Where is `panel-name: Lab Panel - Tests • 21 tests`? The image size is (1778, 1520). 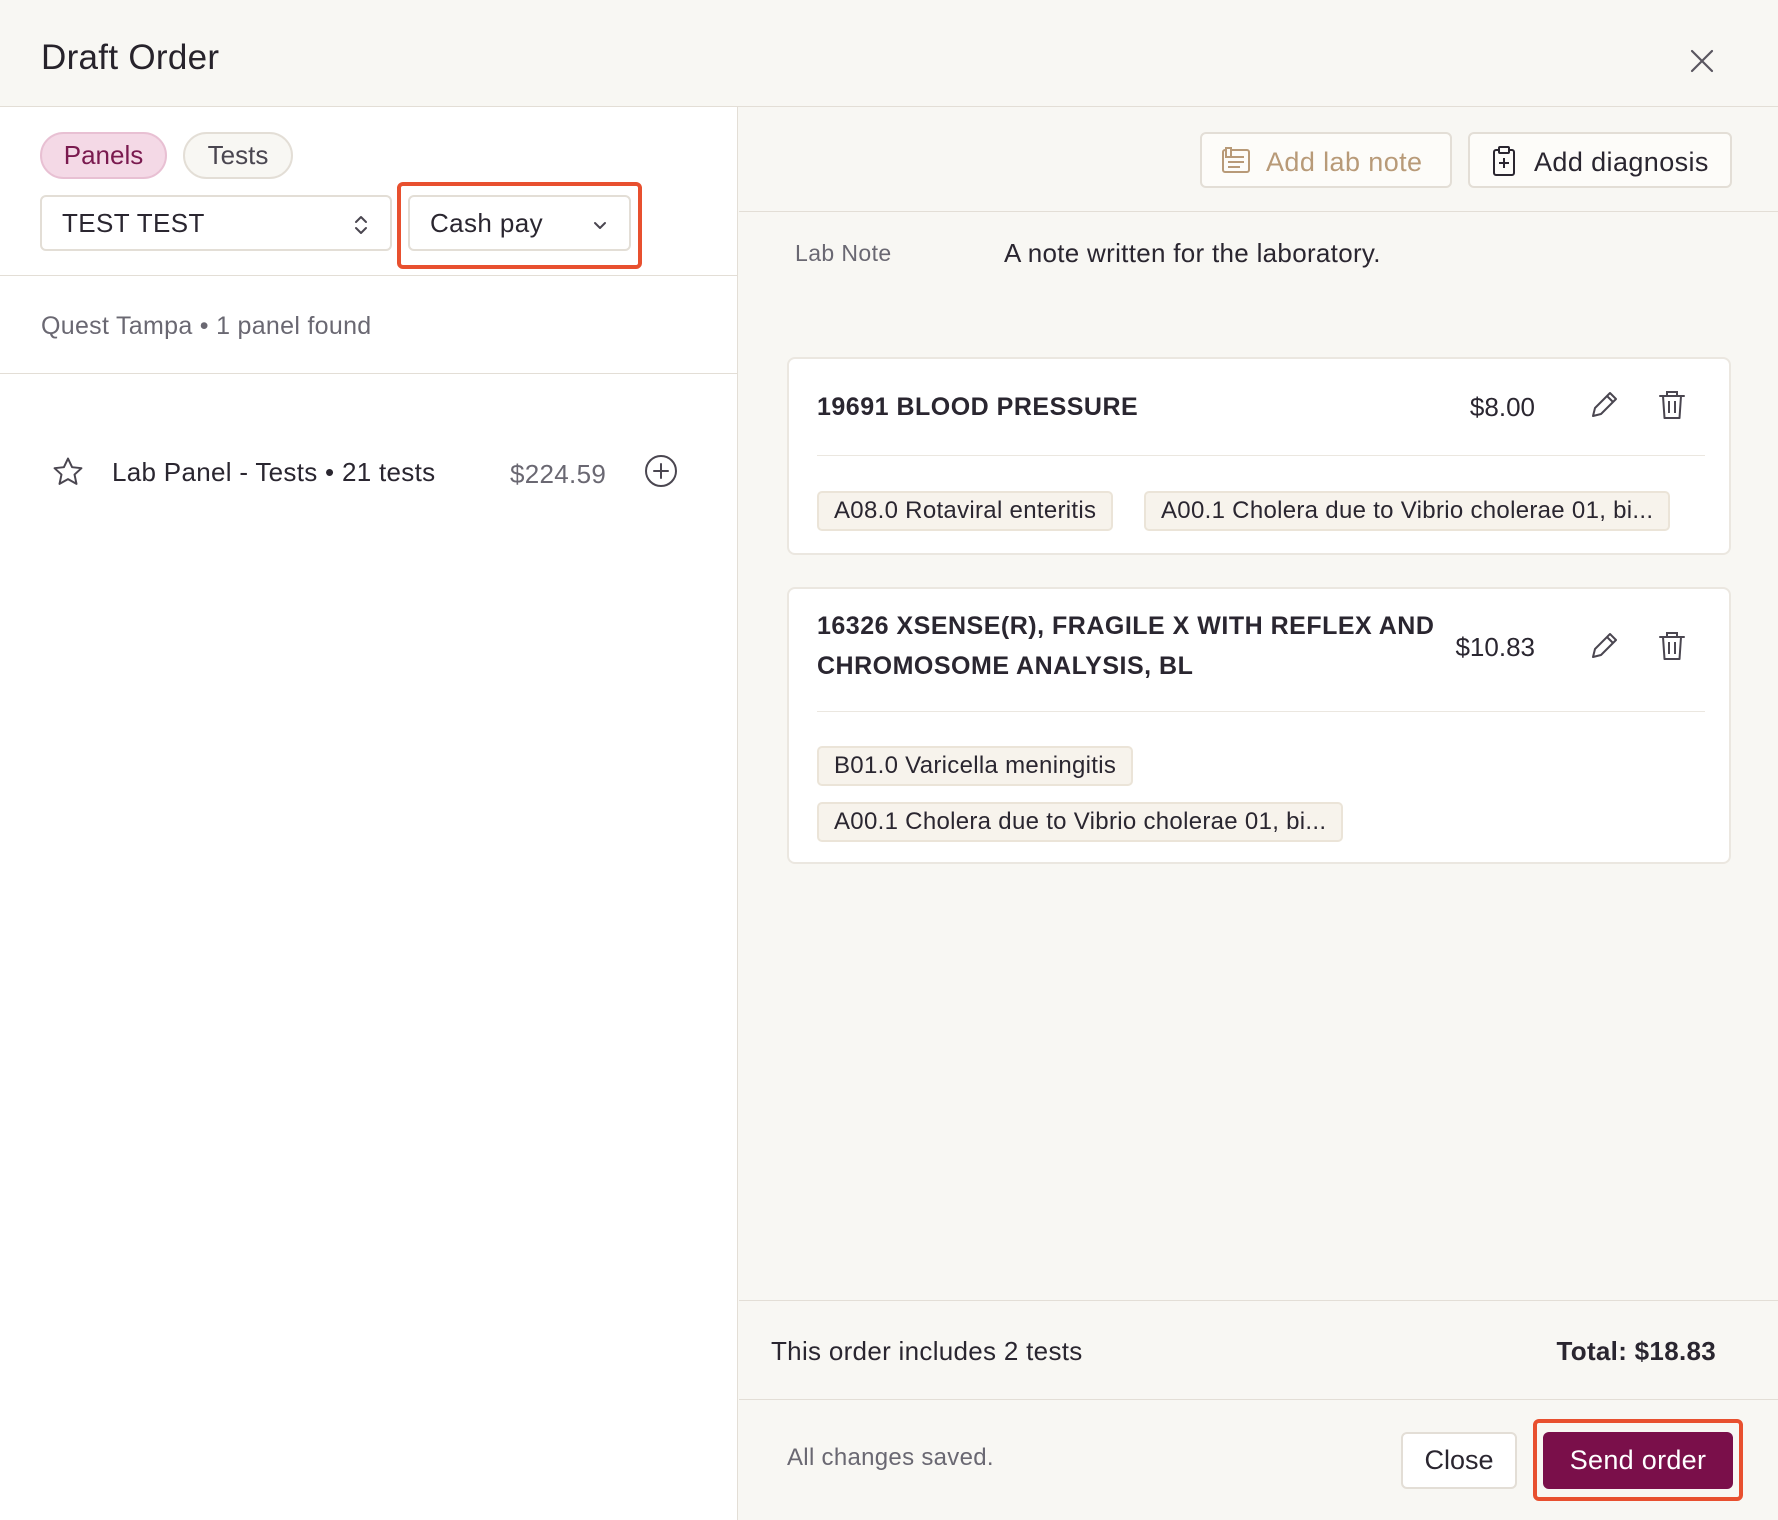
panel-name: Lab Panel - Tests • 21 tests is located at coordinates (274, 472).